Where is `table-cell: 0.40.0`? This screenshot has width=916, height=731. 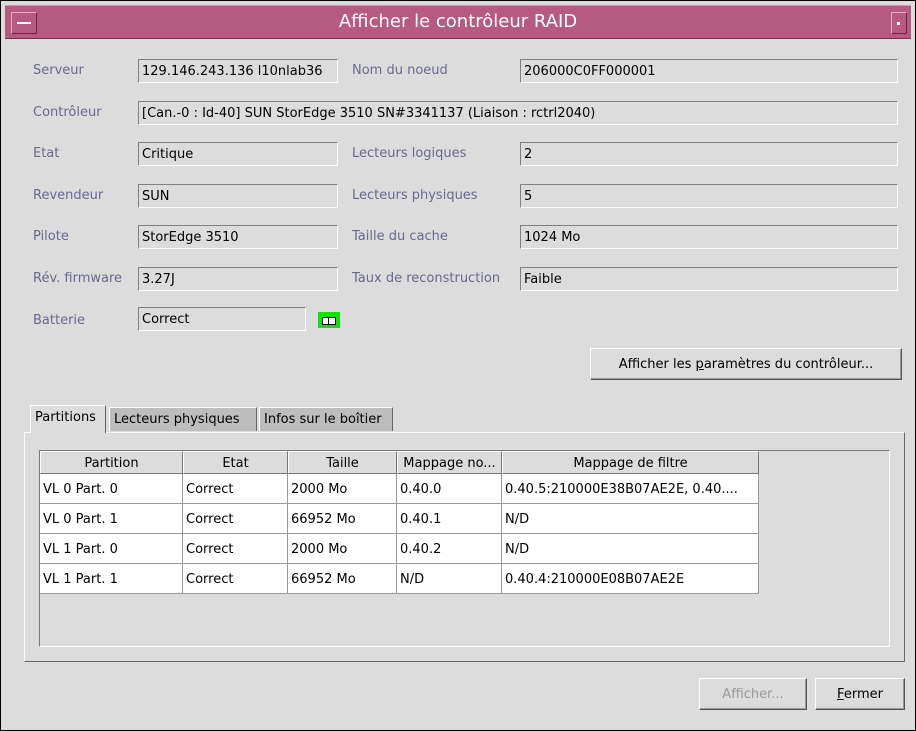 table-cell: 0.40.0 is located at coordinates (449, 489).